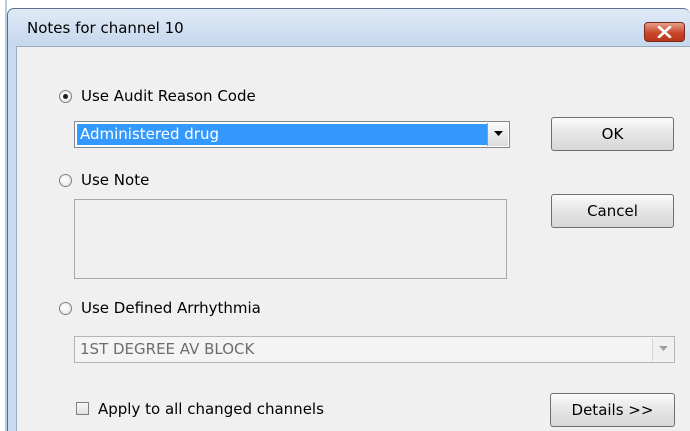 This screenshot has width=690, height=431. Describe the element at coordinates (349, 27) in the screenshot. I see `title-bar: Notes for channel 10` at that location.